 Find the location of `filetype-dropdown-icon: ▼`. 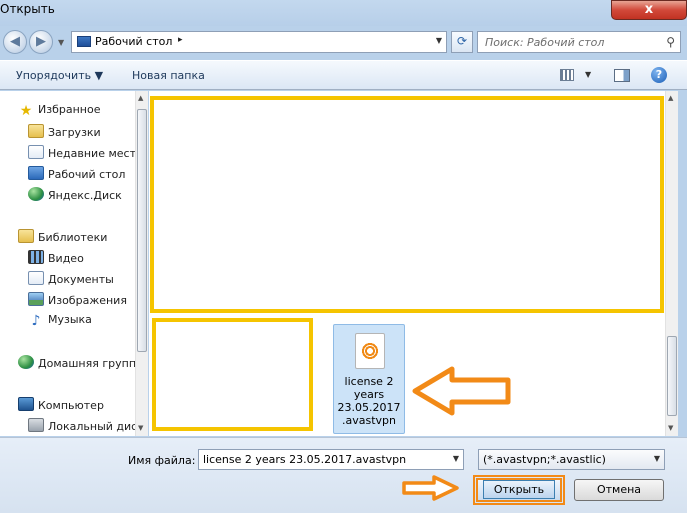

filetype-dropdown-icon: ▼ is located at coordinates (657, 458).